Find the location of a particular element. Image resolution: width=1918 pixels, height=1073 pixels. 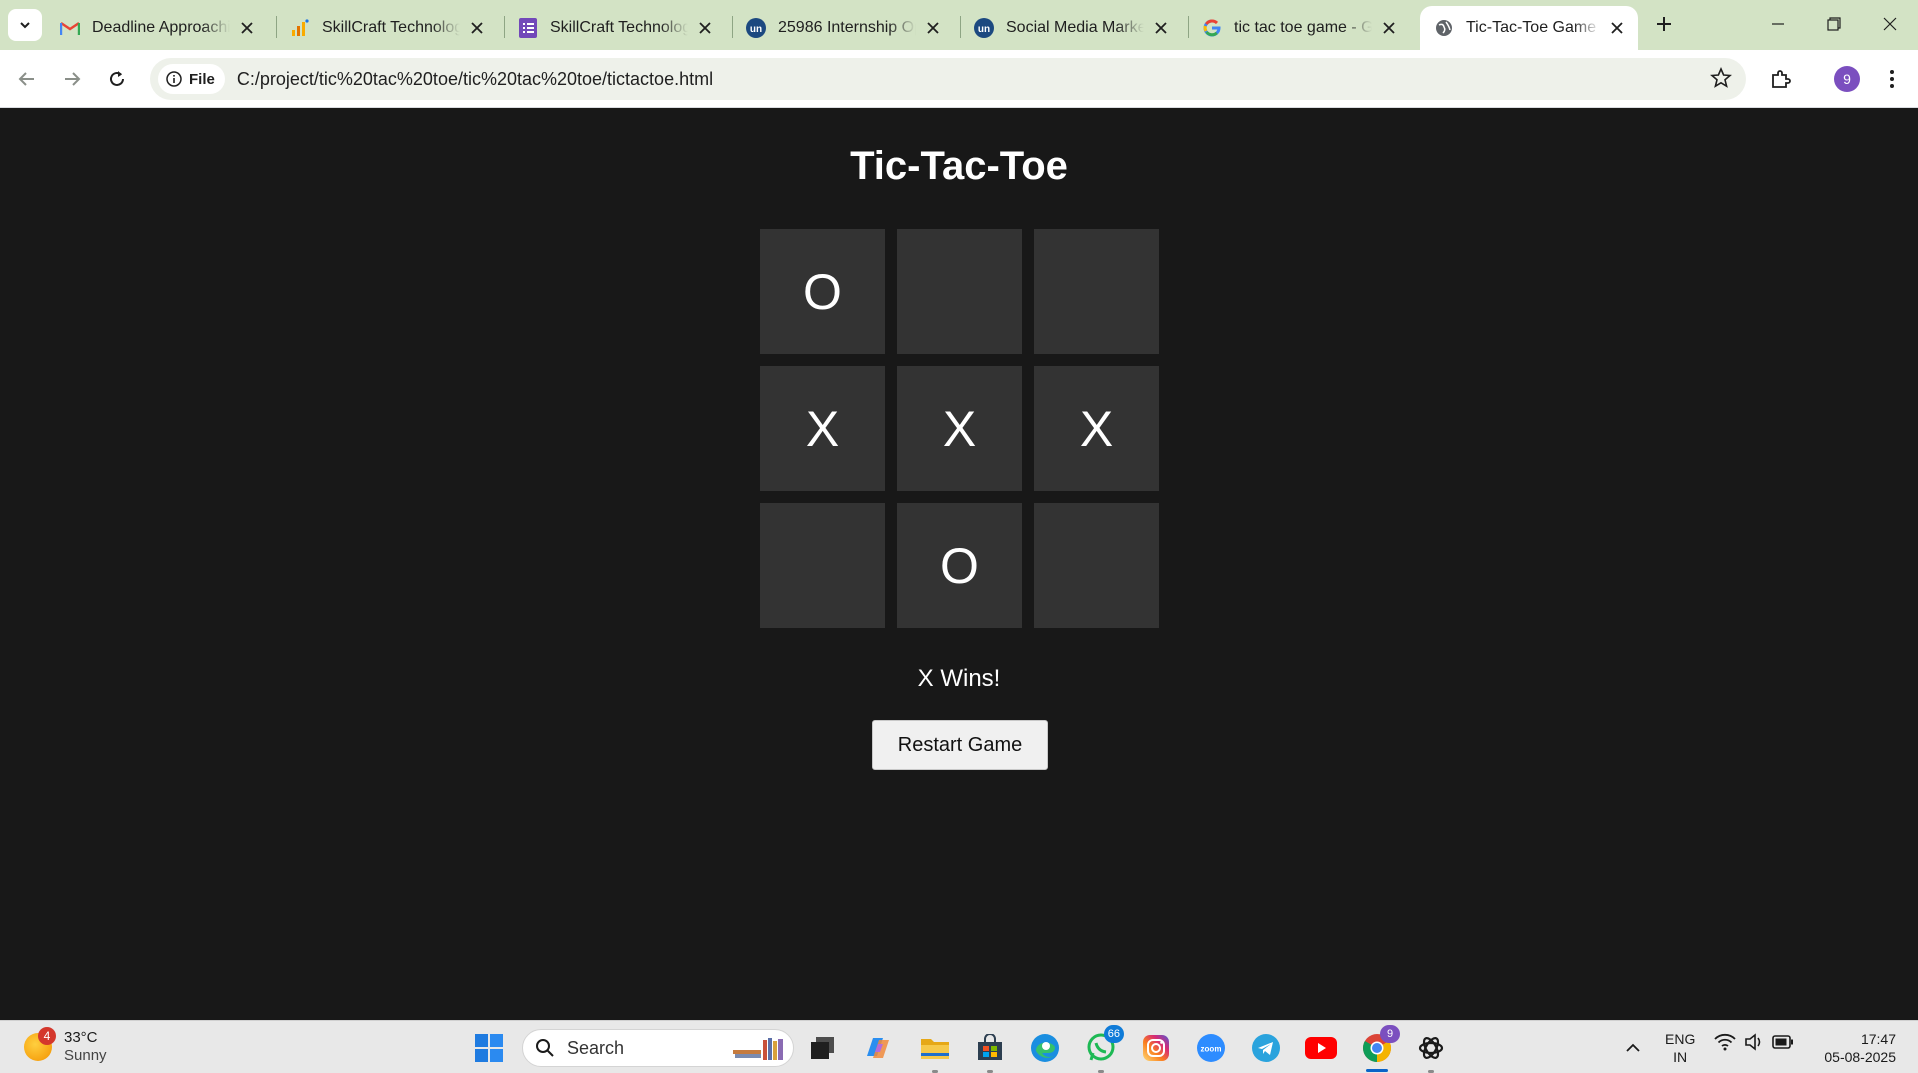

analytics-icon is located at coordinates (300, 28).